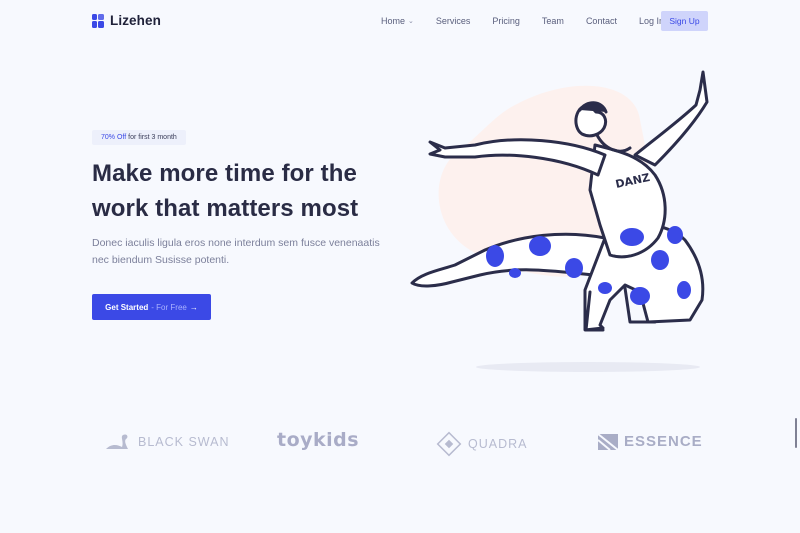 This screenshot has width=800, height=533. I want to click on logo-toykids-label: toykids, so click(318, 440).